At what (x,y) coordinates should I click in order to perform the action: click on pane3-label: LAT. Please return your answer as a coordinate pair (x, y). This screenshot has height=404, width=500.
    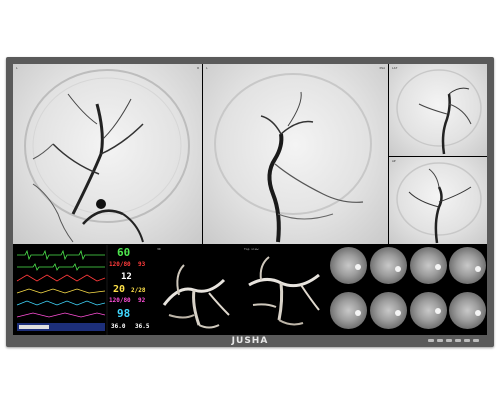
    Looking at the image, I should click on (395, 68).